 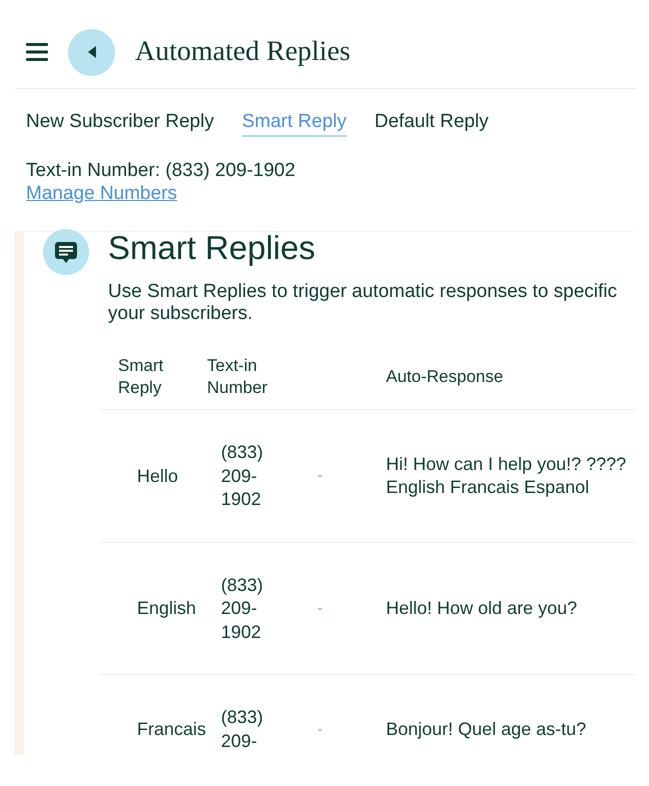 I want to click on menu-icon, so click(x=37, y=52).